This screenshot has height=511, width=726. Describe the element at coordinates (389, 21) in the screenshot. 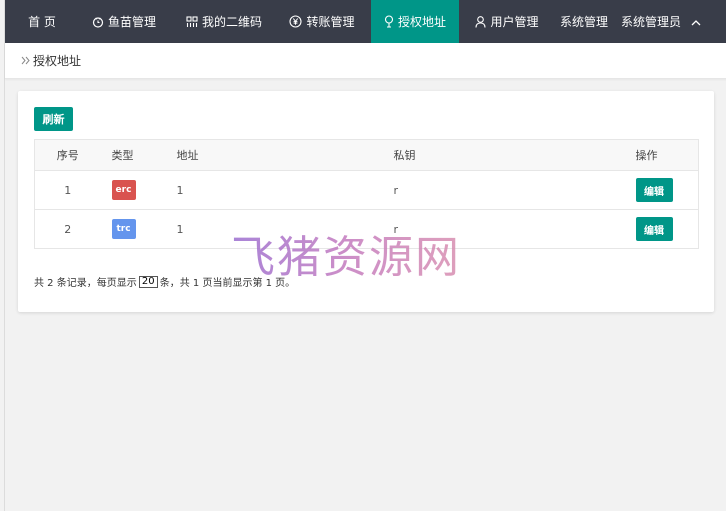

I see `location-pin-icon` at that location.